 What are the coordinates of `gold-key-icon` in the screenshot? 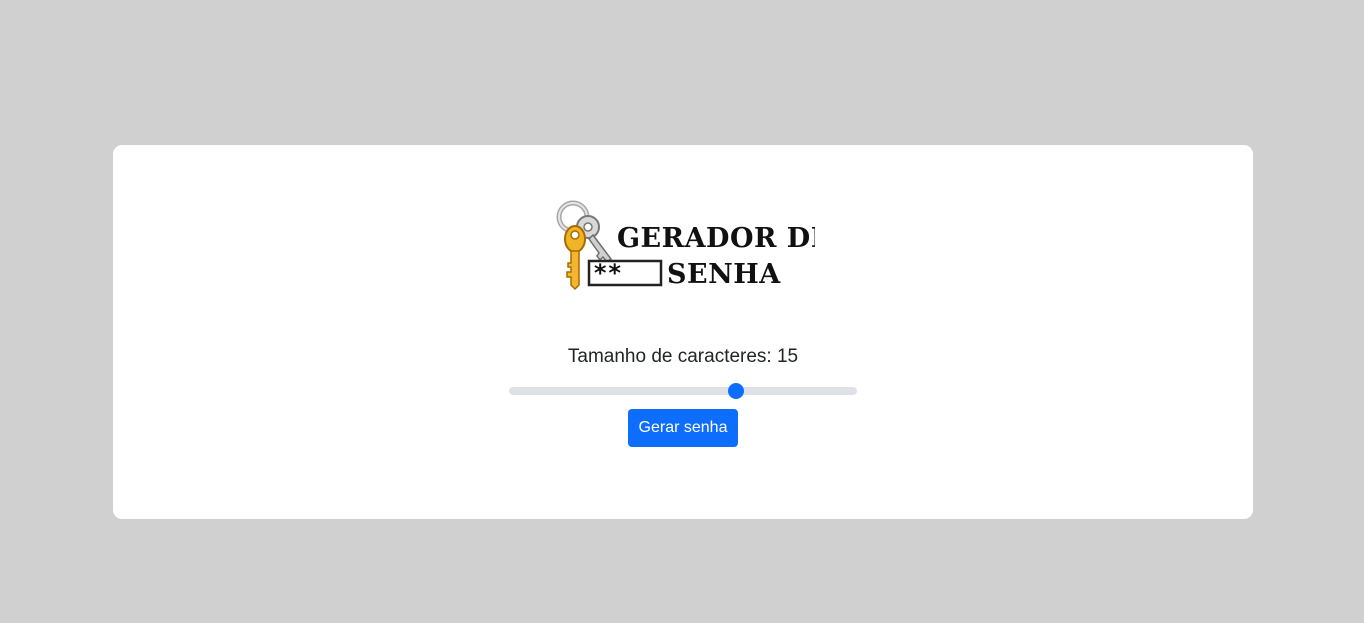 It's located at (575, 258).